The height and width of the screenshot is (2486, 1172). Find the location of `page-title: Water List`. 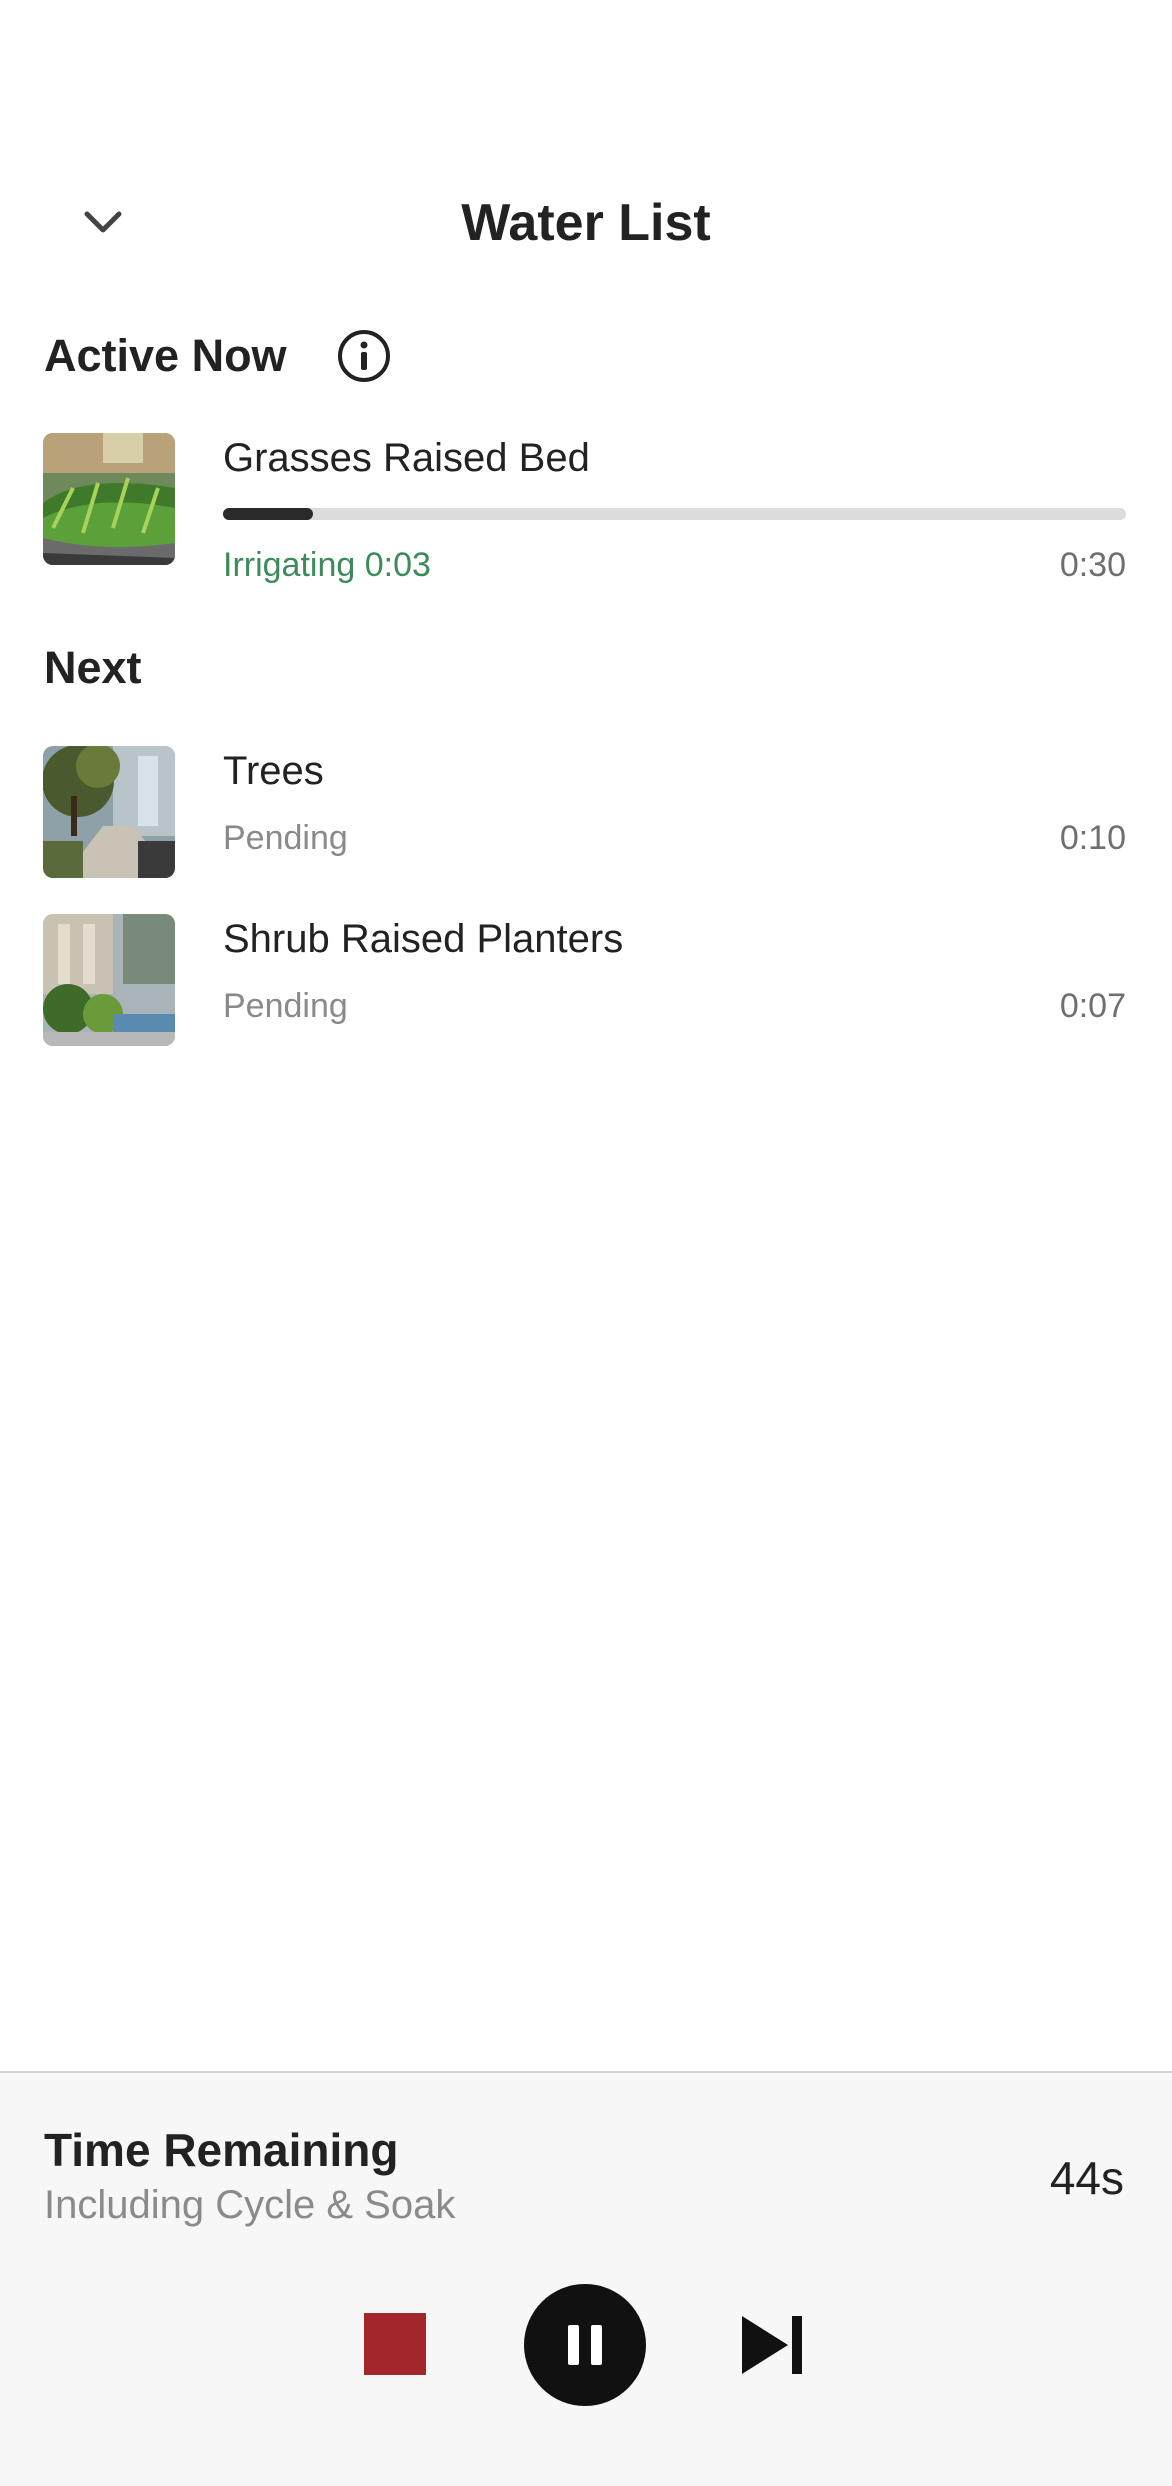

page-title: Water List is located at coordinates (586, 223).